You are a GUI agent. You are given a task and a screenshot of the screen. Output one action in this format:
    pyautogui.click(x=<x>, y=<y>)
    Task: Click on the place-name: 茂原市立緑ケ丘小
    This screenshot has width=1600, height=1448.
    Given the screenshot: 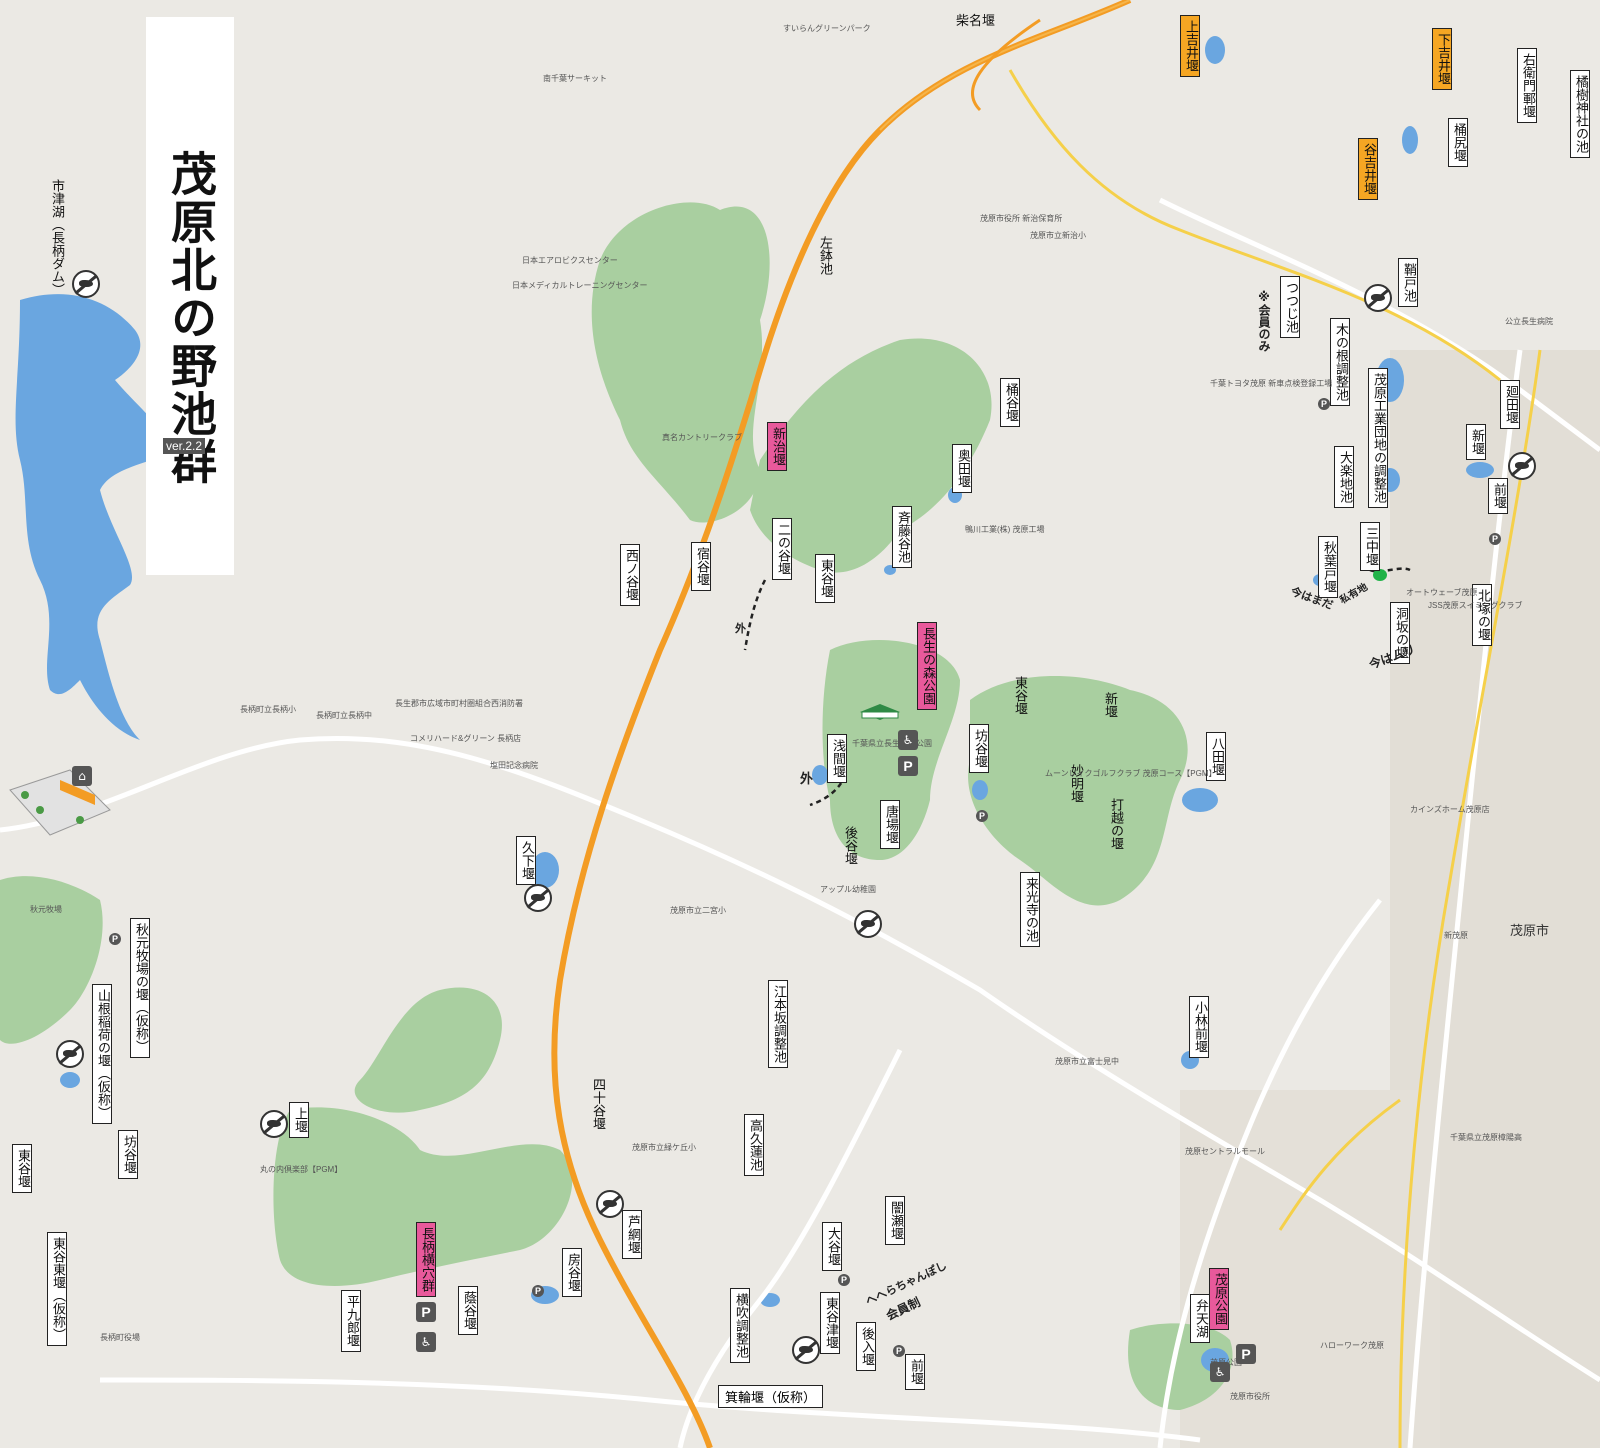 What is the action you would take?
    pyautogui.click(x=664, y=1147)
    